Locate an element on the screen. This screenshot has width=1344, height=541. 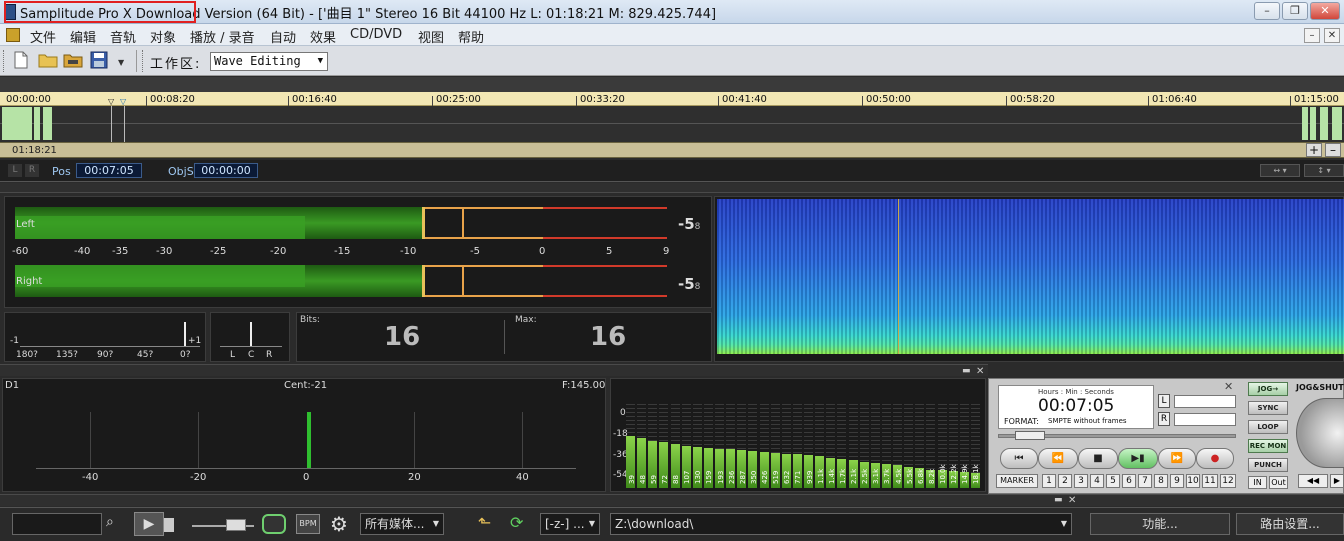
rewind-button: ⏪ is located at coordinates (1058, 458).